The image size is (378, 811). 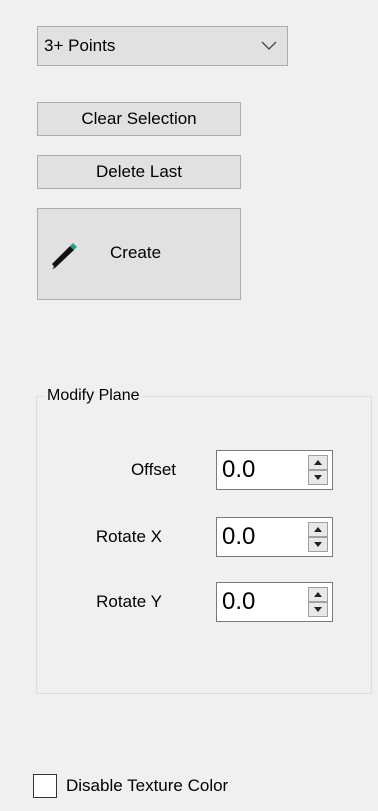 I want to click on rotate-x-decrement, so click(x=318, y=544).